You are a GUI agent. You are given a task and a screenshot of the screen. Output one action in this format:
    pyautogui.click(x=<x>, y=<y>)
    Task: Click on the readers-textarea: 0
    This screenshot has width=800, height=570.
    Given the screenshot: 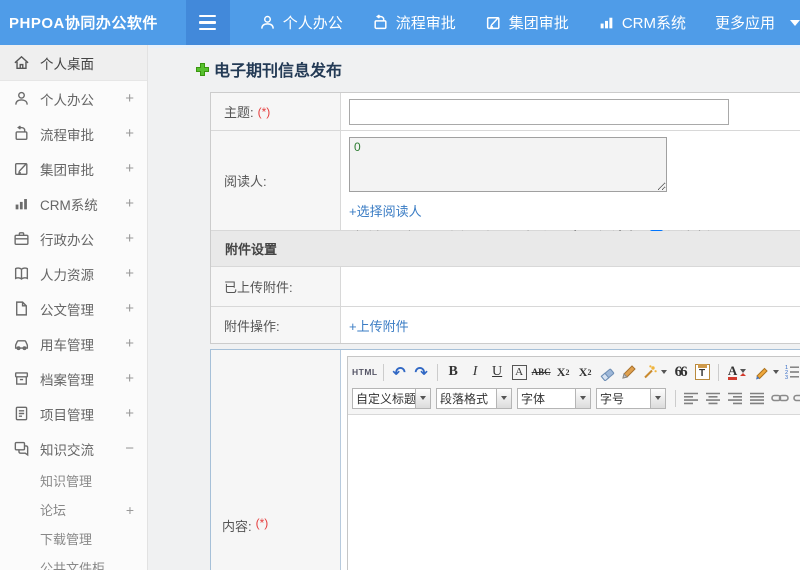 What is the action you would take?
    pyautogui.click(x=508, y=164)
    